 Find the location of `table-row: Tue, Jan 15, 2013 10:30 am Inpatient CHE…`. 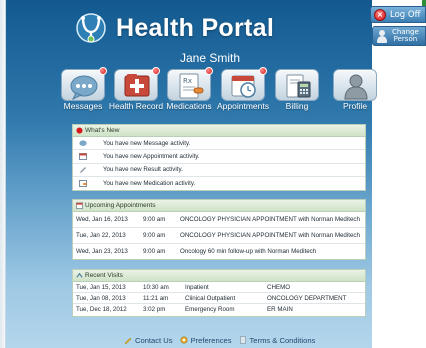

table-row: Tue, Jan 15, 2013 10:30 am Inpatient CHE… is located at coordinates (219, 287).